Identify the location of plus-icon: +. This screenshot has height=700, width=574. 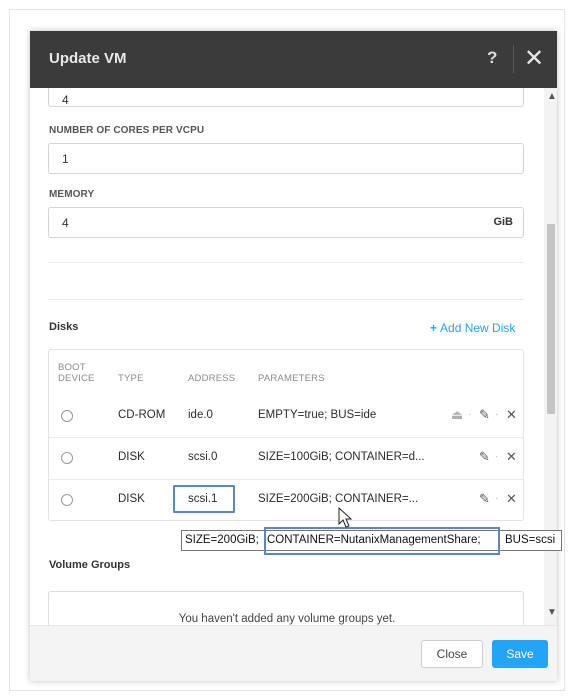
(434, 328).